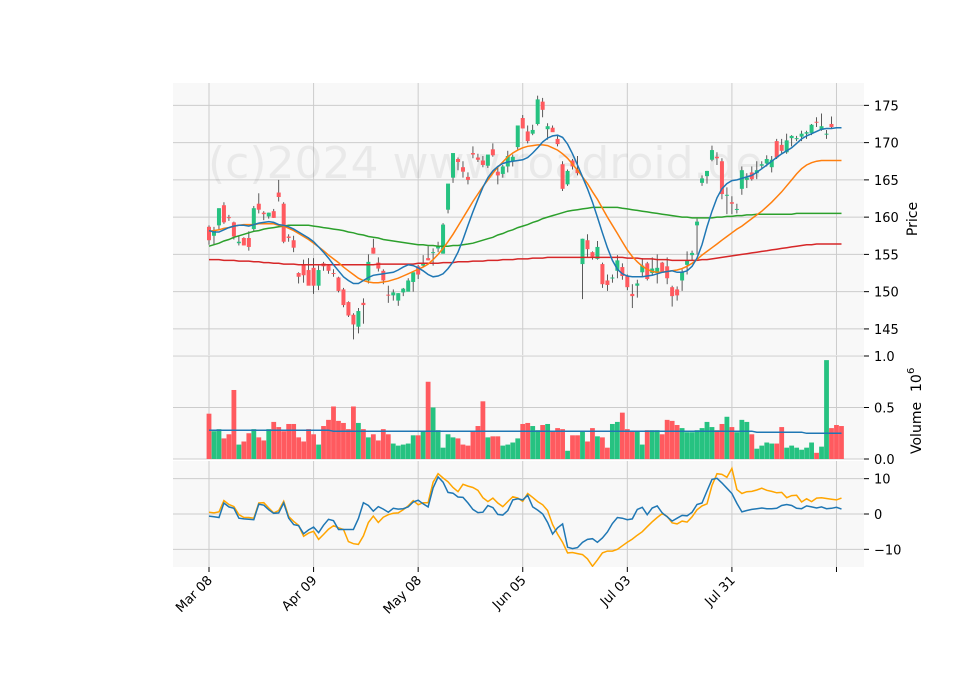 The width and height of the screenshot is (960, 690). What do you see at coordinates (886, 106) in the screenshot?
I see `price-tick-label: 175` at bounding box center [886, 106].